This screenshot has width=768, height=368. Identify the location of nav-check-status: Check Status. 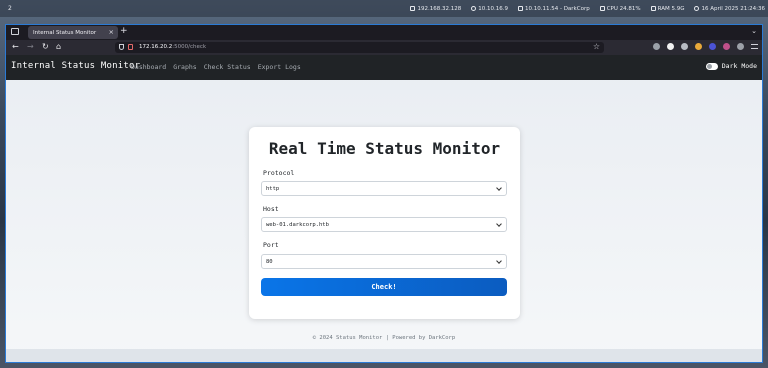
(227, 67).